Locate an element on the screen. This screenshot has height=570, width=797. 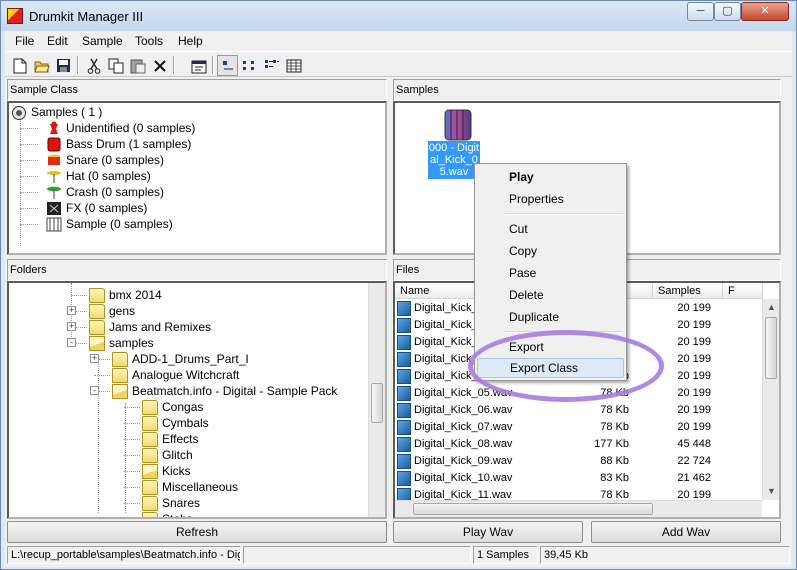
files-horizontal-scrollbar is located at coordinates (578, 508).